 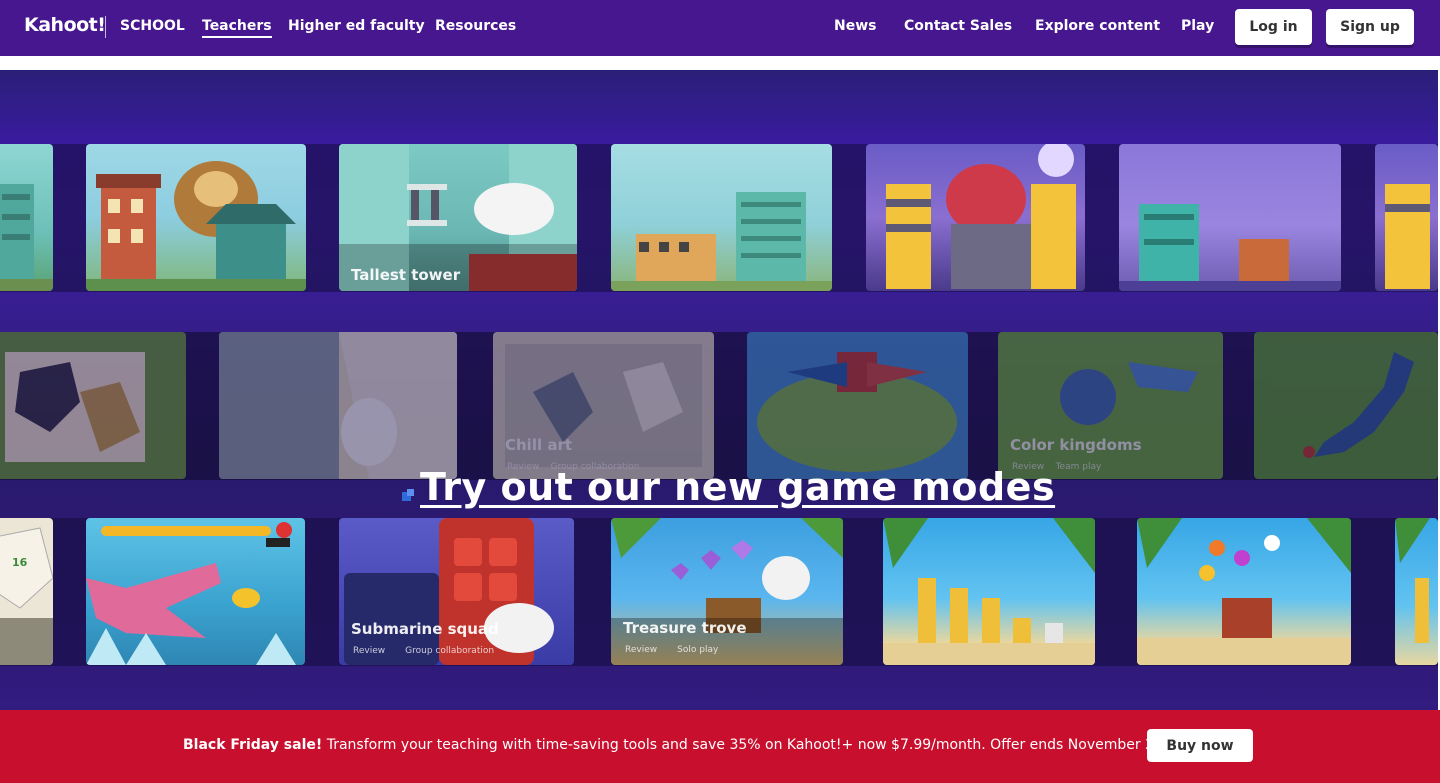 I want to click on game-card: Treasure trove Review Solo play, so click(x=727, y=591).